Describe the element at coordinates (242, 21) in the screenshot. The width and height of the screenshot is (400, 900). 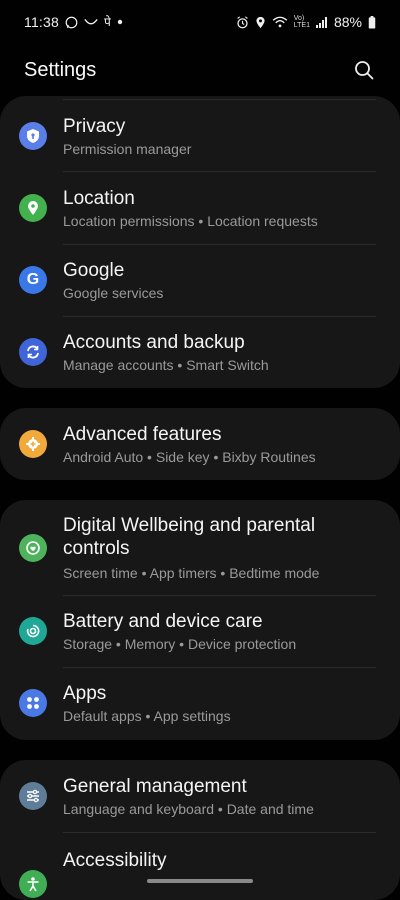
I see `alarm-icon` at that location.